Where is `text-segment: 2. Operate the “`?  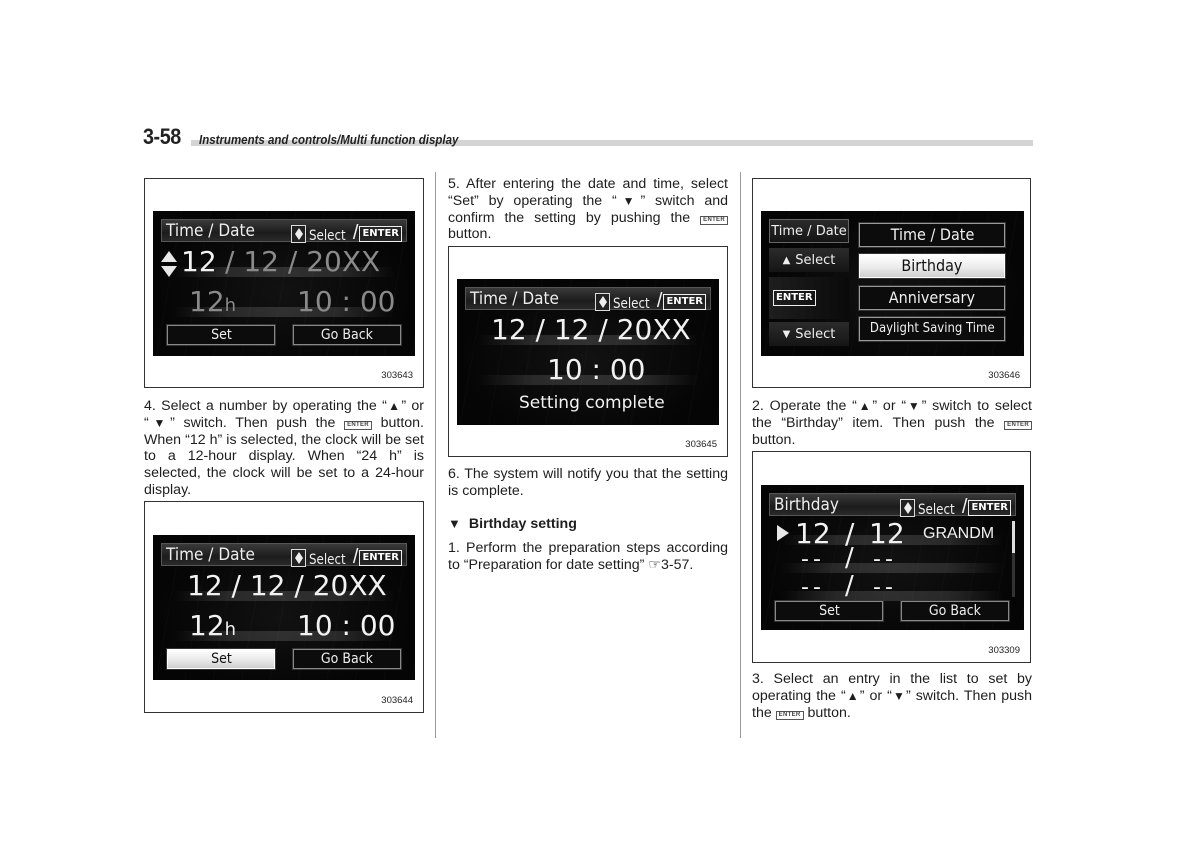 text-segment: 2. Operate the “ is located at coordinates (804, 406).